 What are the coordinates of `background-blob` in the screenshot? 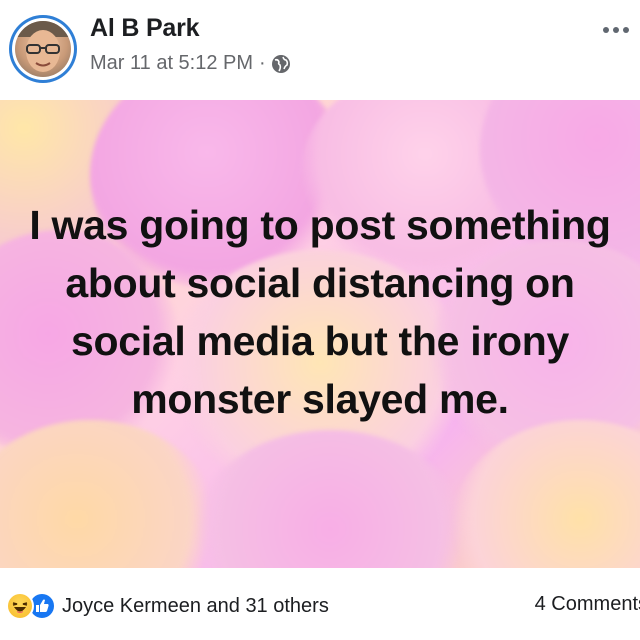 It's located at (110, 494).